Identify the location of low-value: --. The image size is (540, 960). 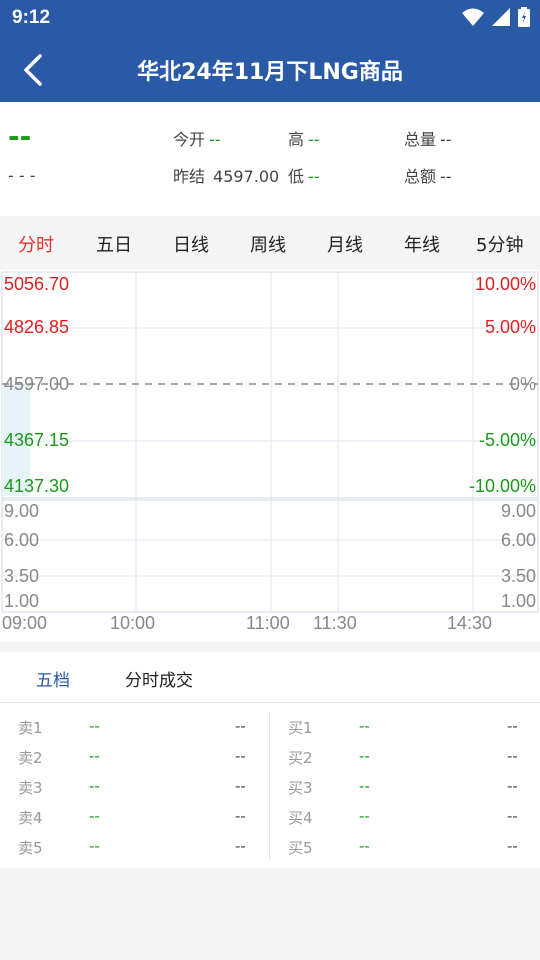
(314, 176).